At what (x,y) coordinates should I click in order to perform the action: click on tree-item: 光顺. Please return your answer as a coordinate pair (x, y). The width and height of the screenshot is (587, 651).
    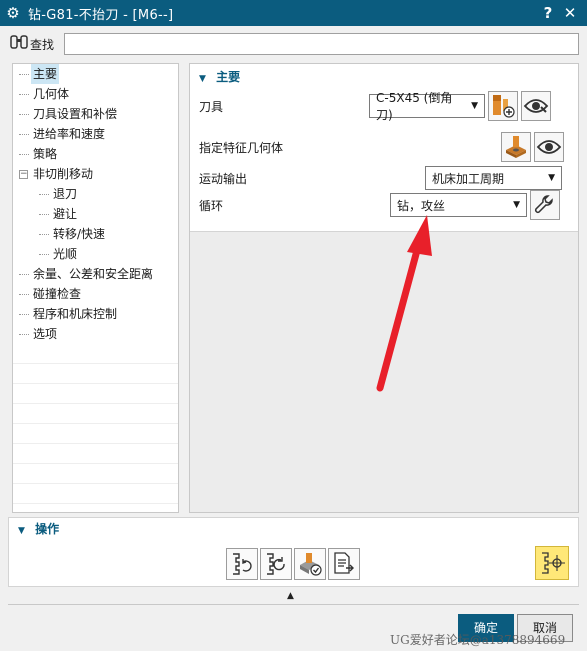
    Looking at the image, I should click on (95, 254).